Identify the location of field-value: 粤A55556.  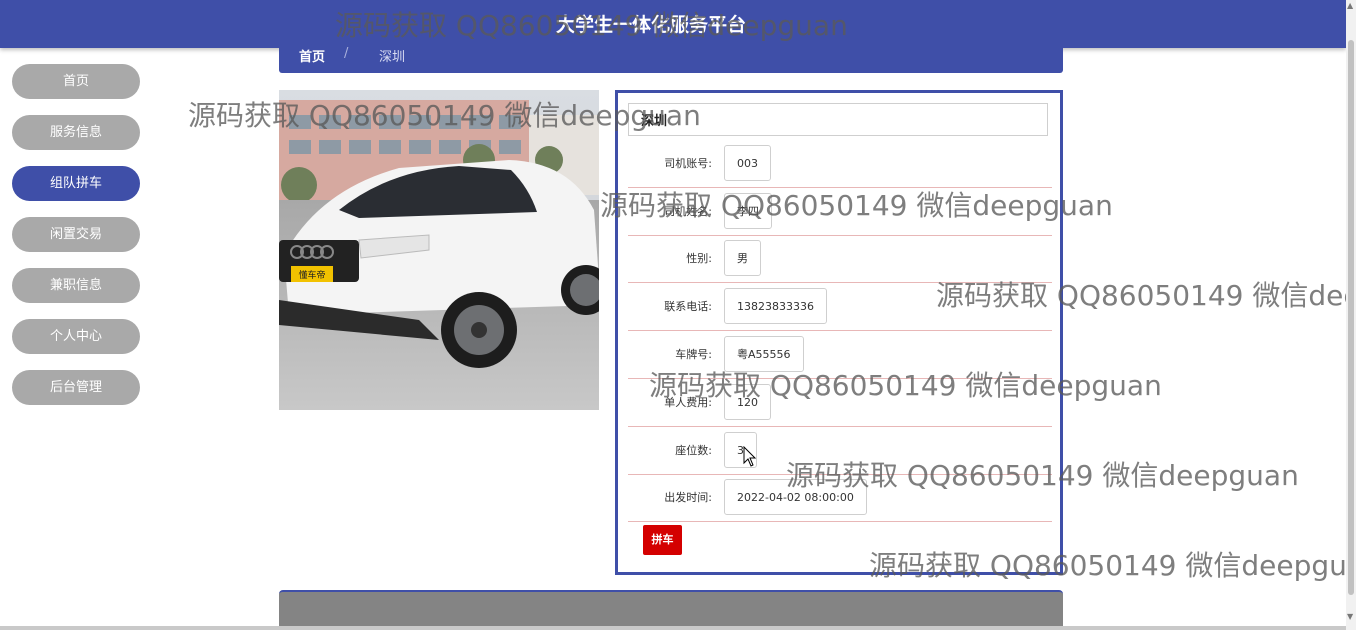
(764, 354).